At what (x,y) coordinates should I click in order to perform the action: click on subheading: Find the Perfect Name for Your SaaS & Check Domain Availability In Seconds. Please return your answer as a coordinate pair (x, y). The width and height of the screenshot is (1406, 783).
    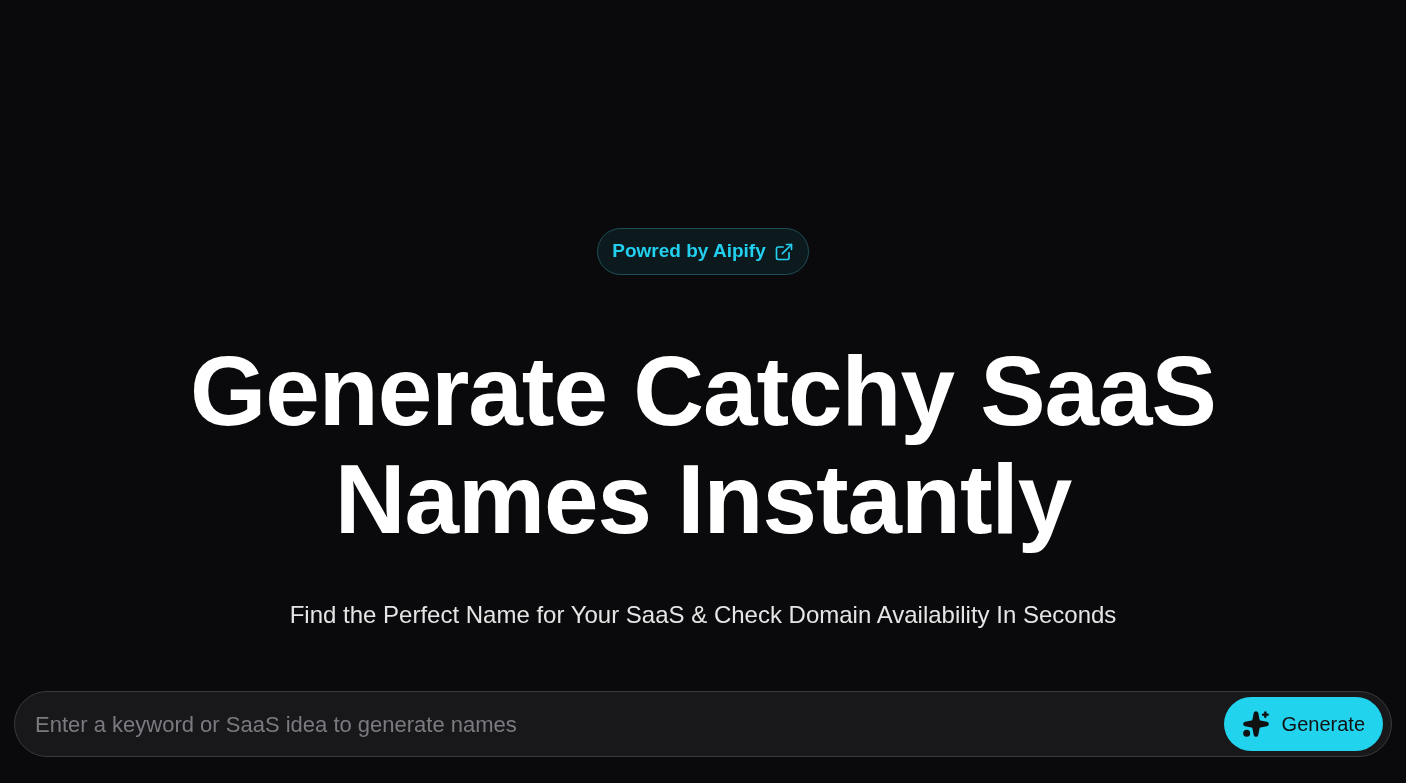
    Looking at the image, I should click on (703, 615).